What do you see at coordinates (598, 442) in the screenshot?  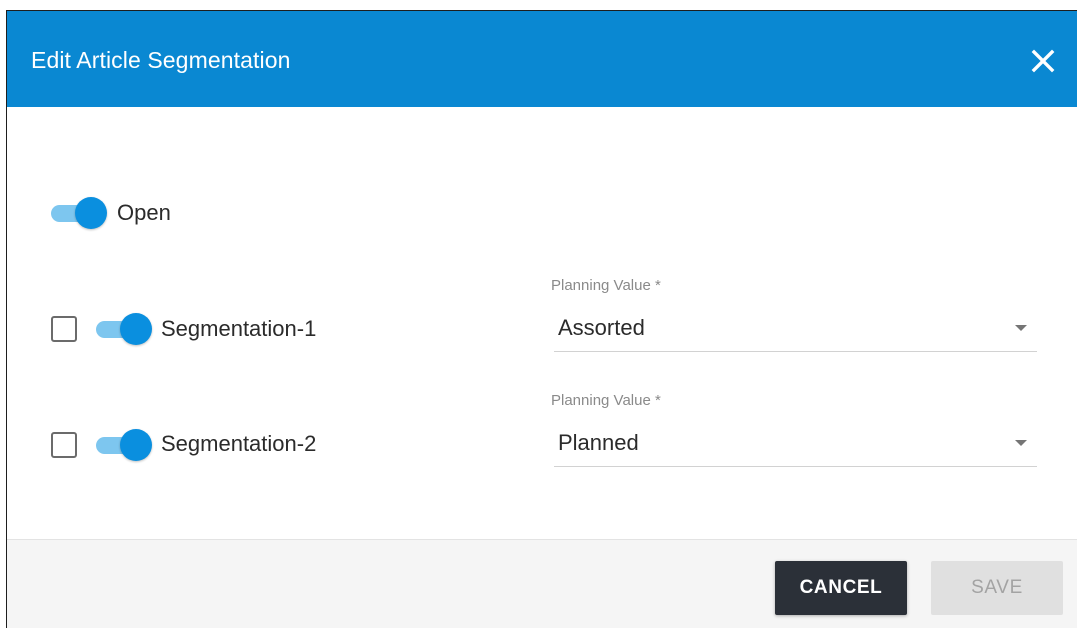 I see `select-value: Planned` at bounding box center [598, 442].